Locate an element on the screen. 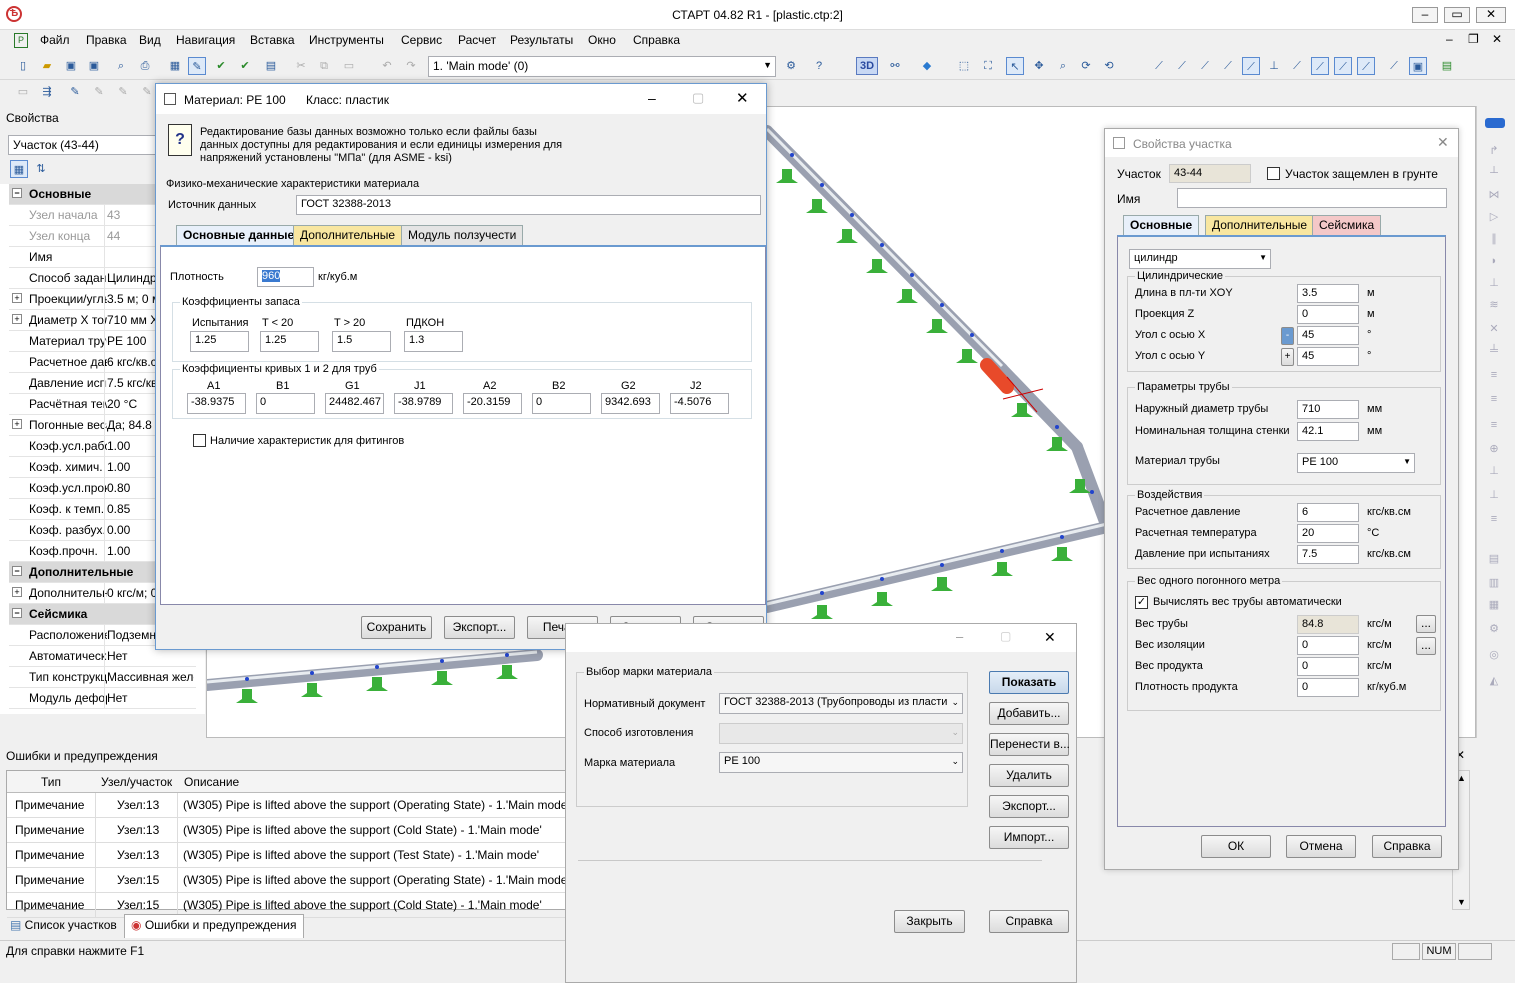  save-icon: ▣ is located at coordinates (71, 66).